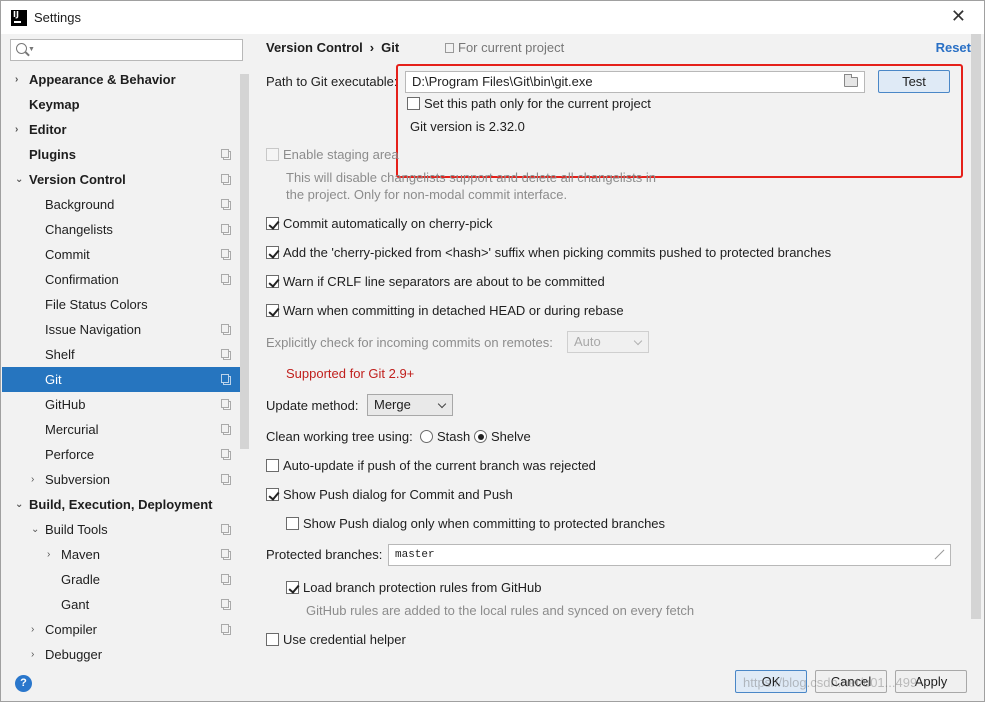  What do you see at coordinates (75, 604) in the screenshot?
I see `sidebar-item-label: Gant` at bounding box center [75, 604].